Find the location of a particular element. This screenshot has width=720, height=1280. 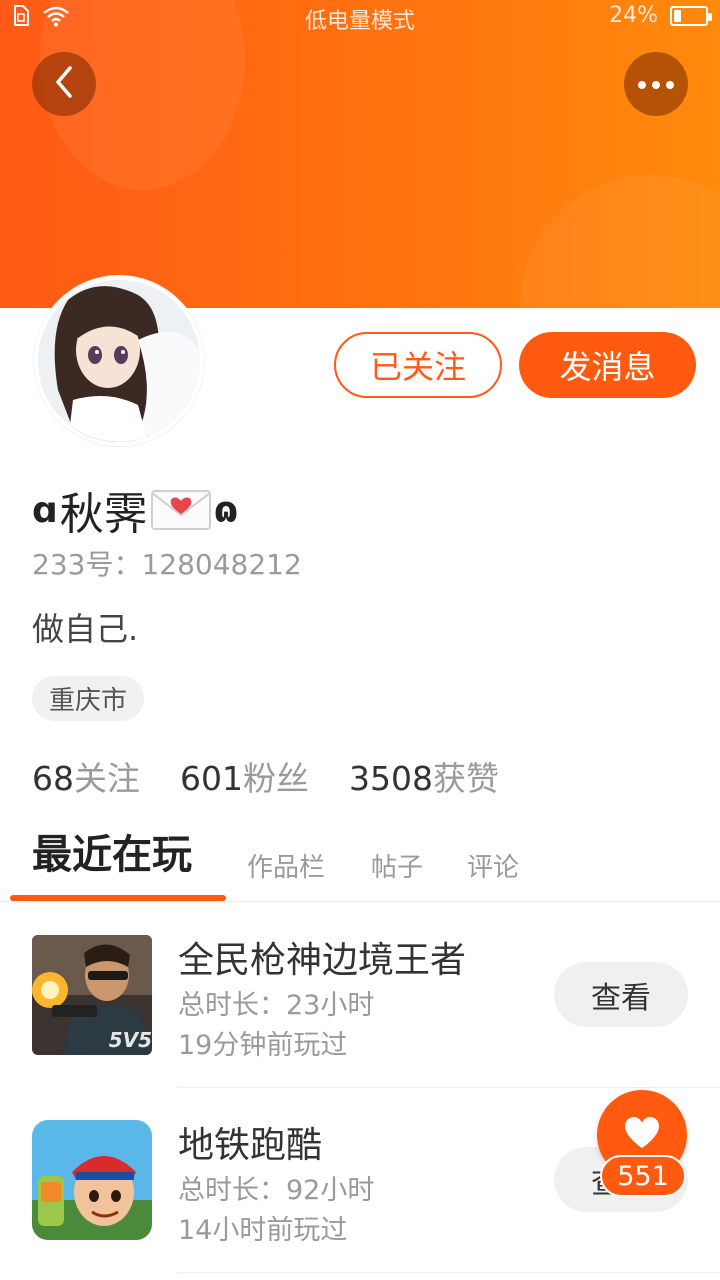

user-id-label: 233号： is located at coordinates (87, 564).